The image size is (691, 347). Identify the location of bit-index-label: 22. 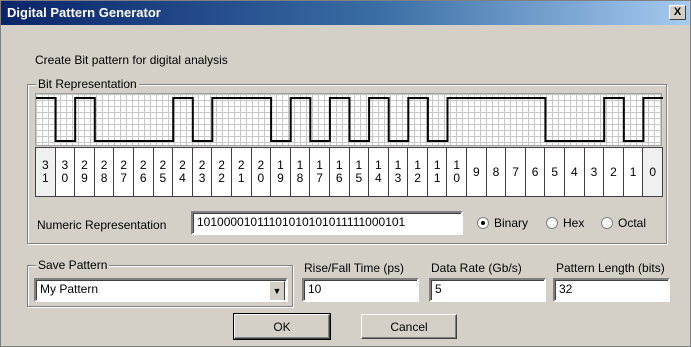
(221, 172).